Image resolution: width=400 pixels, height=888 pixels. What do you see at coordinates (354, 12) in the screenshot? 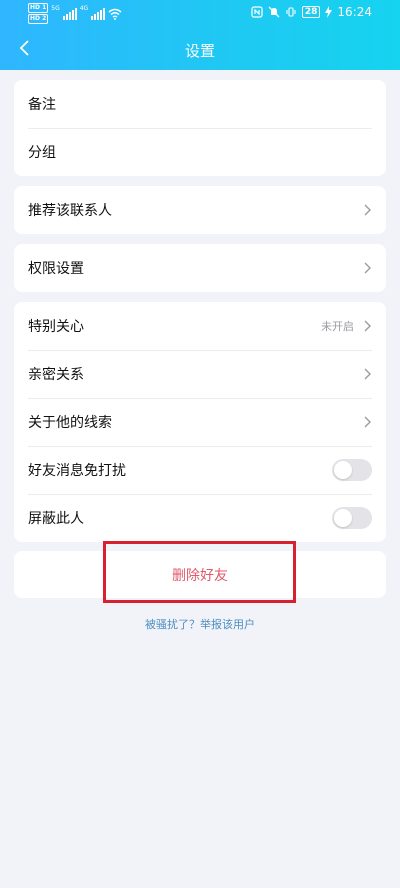
I see `clock: 16:24` at bounding box center [354, 12].